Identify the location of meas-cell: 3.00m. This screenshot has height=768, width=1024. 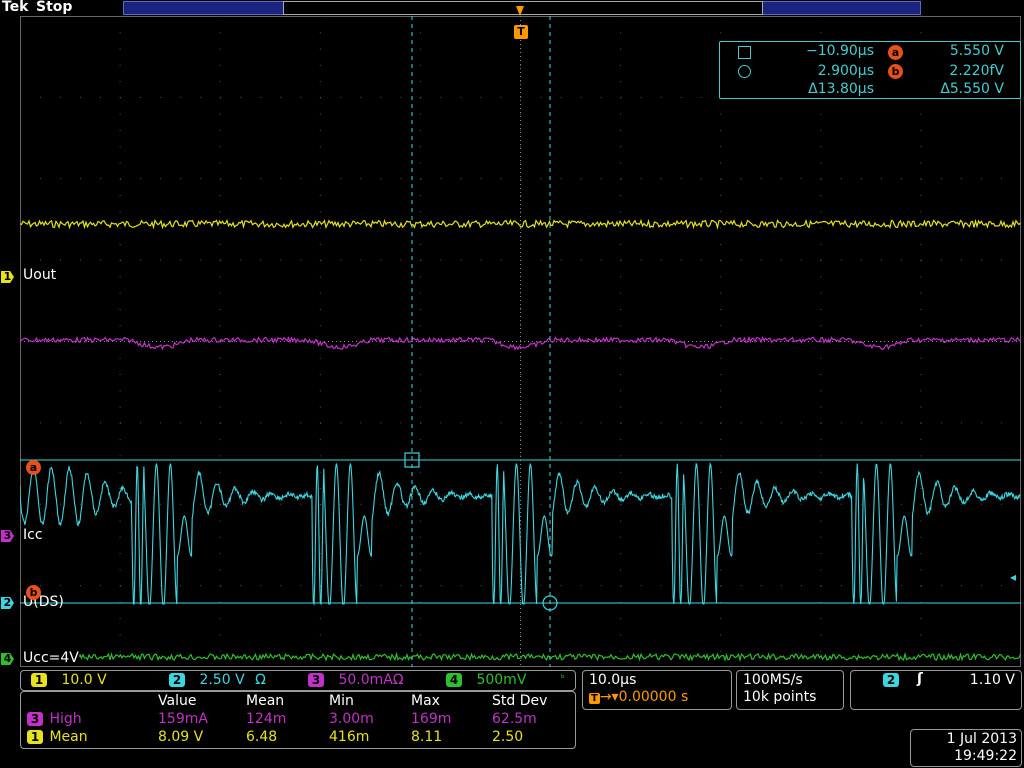
(351, 719).